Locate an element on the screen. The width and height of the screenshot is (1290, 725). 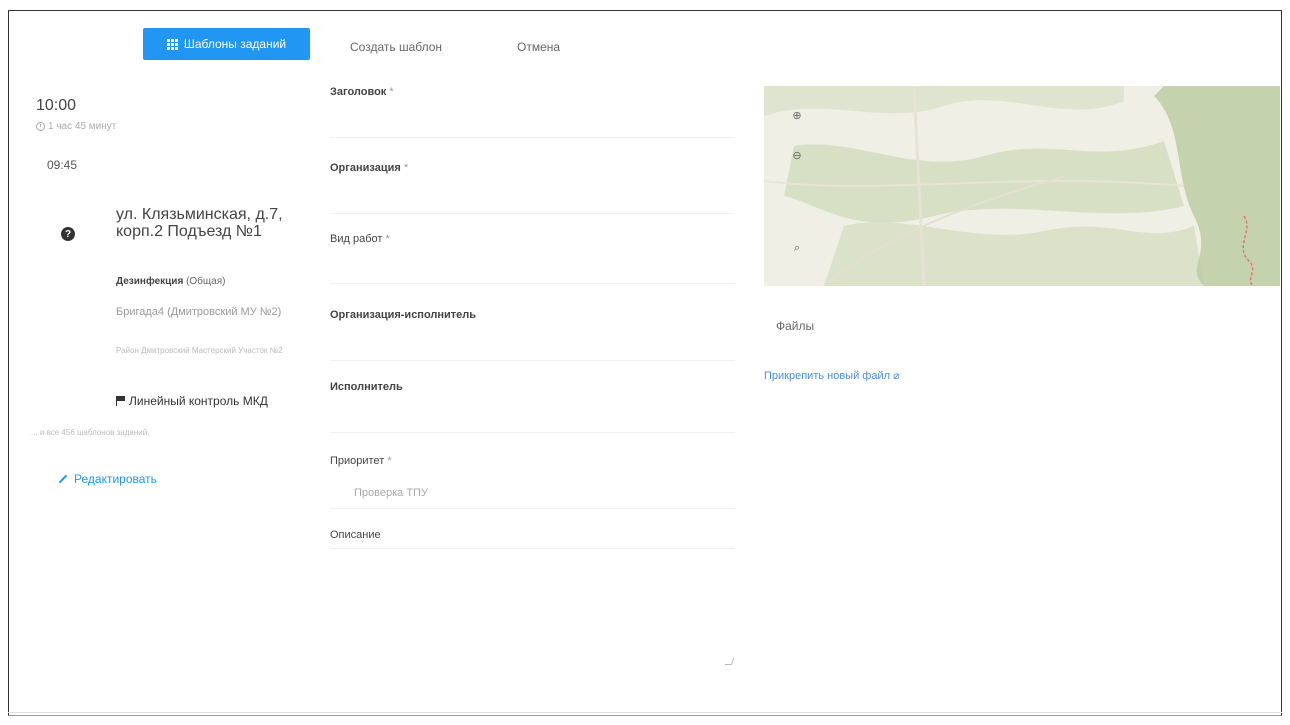
edit-button: Редактировать is located at coordinates (107, 479).